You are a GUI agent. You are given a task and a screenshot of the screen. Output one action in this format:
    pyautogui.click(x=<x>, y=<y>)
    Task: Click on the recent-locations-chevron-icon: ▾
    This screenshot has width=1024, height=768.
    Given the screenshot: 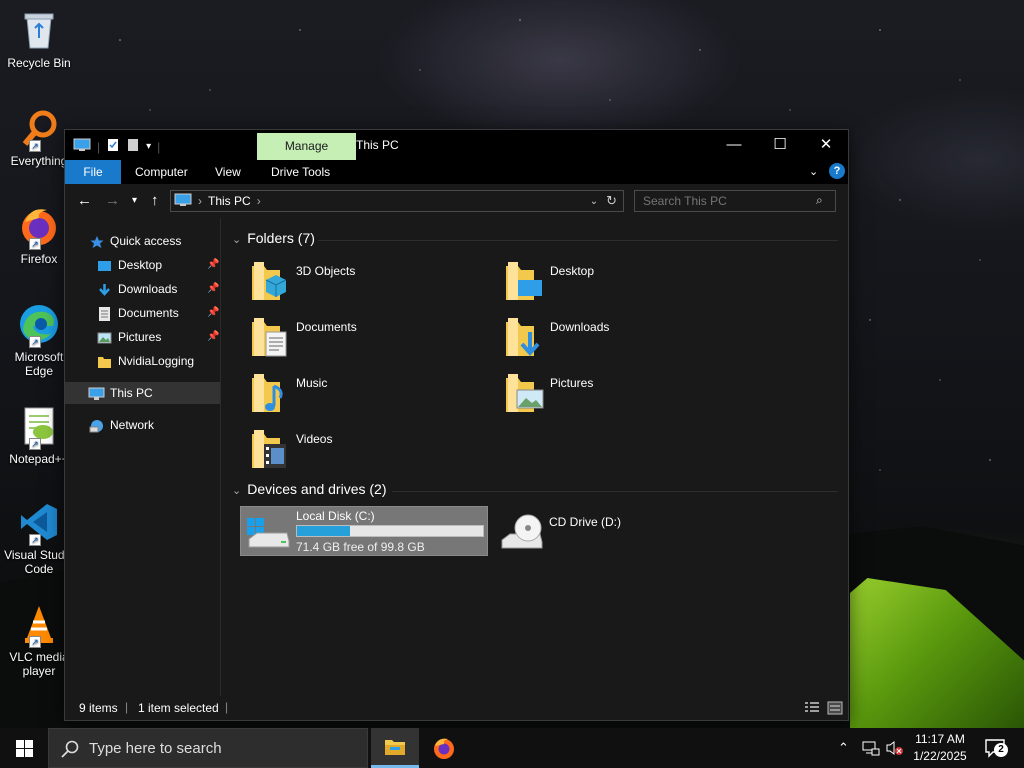 What is the action you would take?
    pyautogui.click(x=134, y=200)
    